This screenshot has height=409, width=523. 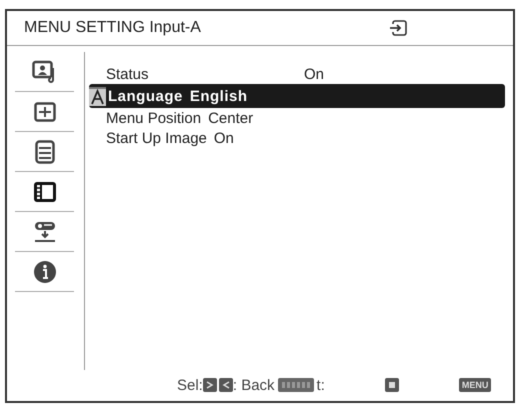 What do you see at coordinates (217, 385) in the screenshot?
I see `arrow-keys-icon` at bounding box center [217, 385].